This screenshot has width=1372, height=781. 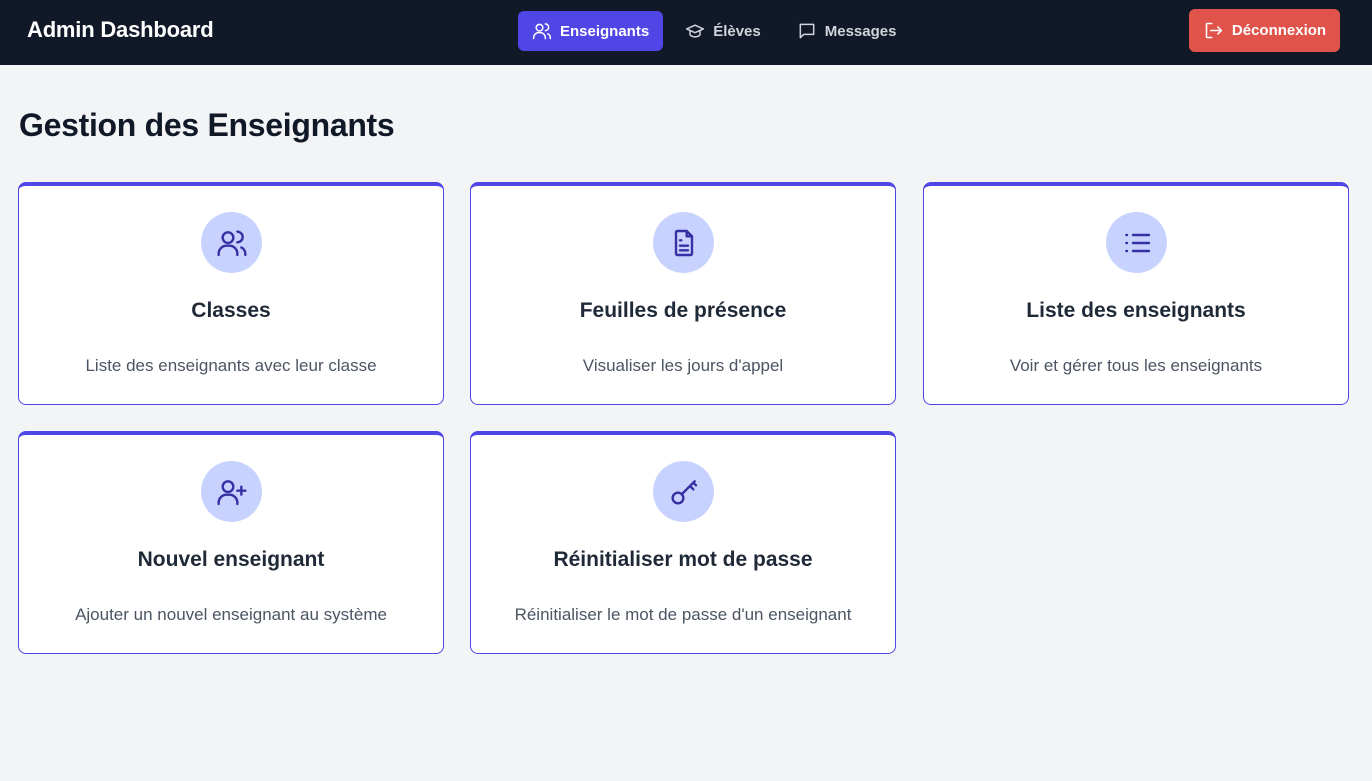 I want to click on page-title: Gestion des Enseignants, so click(x=207, y=125).